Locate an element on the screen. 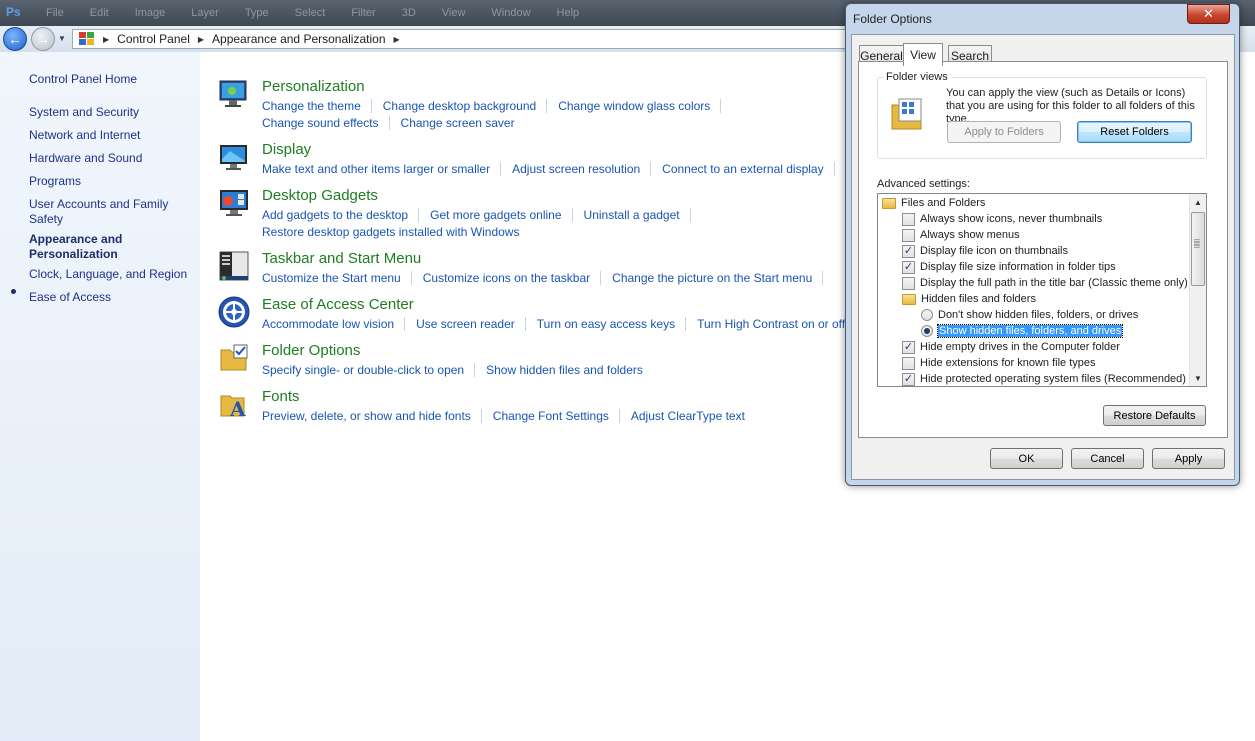  ok-button: OK is located at coordinates (1026, 458).